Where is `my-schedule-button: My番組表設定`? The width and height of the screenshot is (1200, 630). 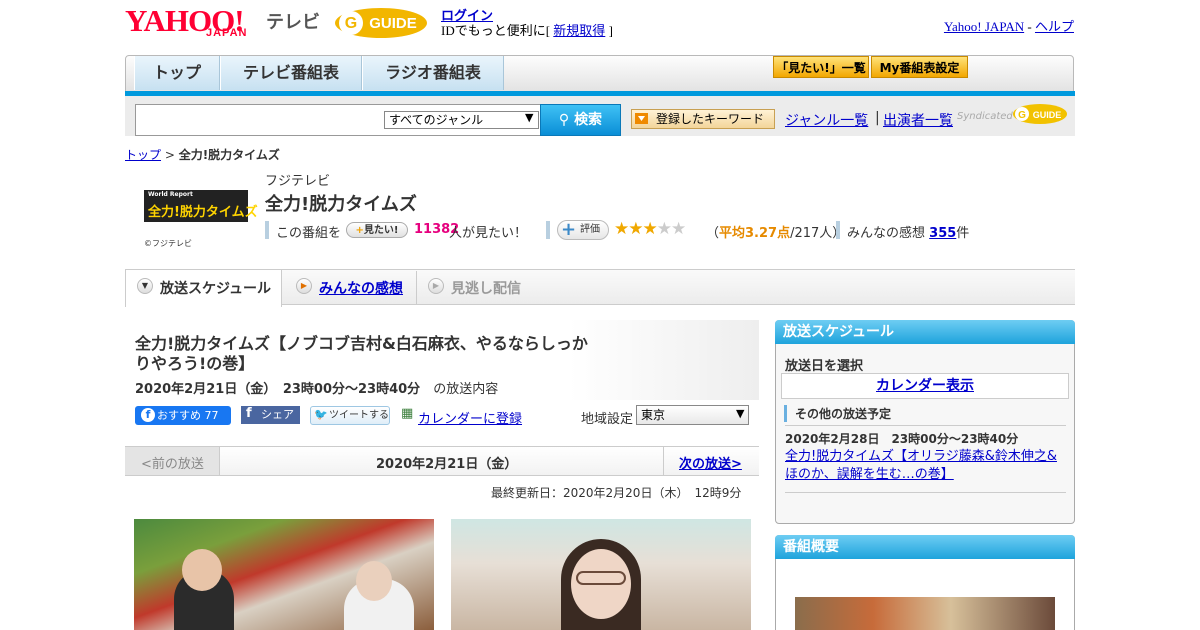
my-schedule-button: My番組表設定 is located at coordinates (919, 67).